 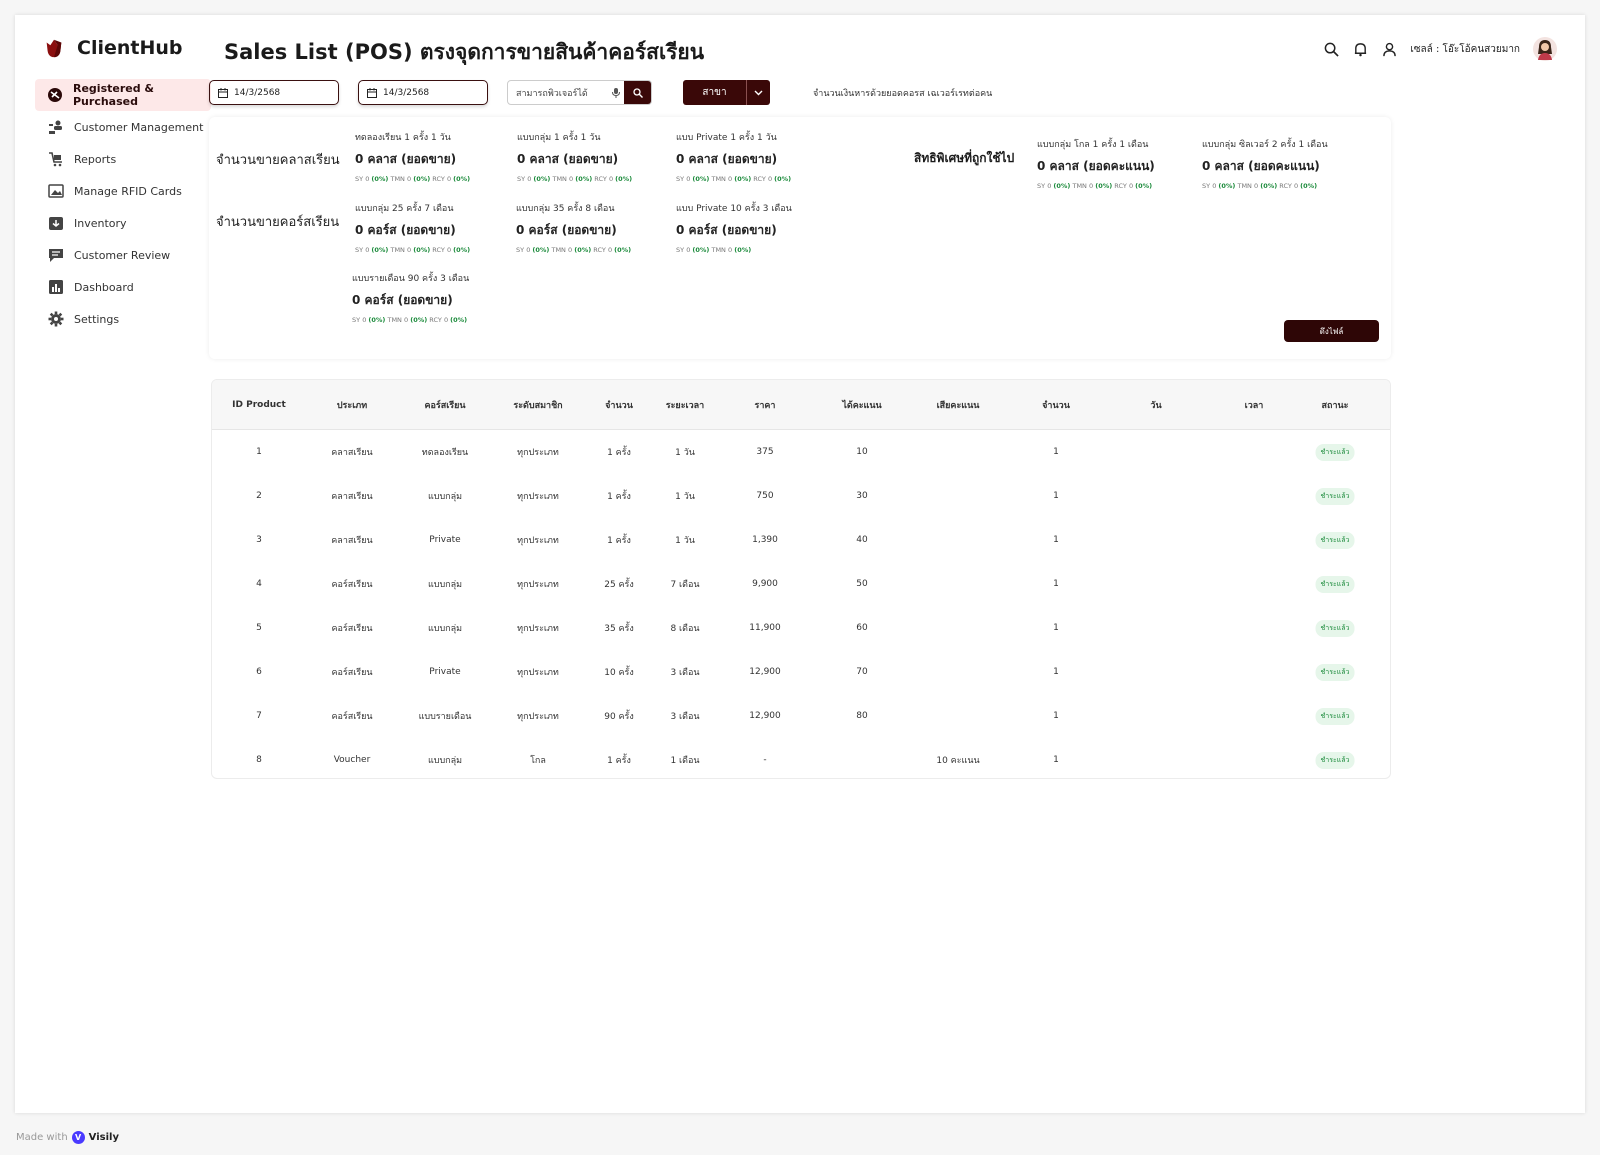 I want to click on user-icon, so click(x=1389, y=49).